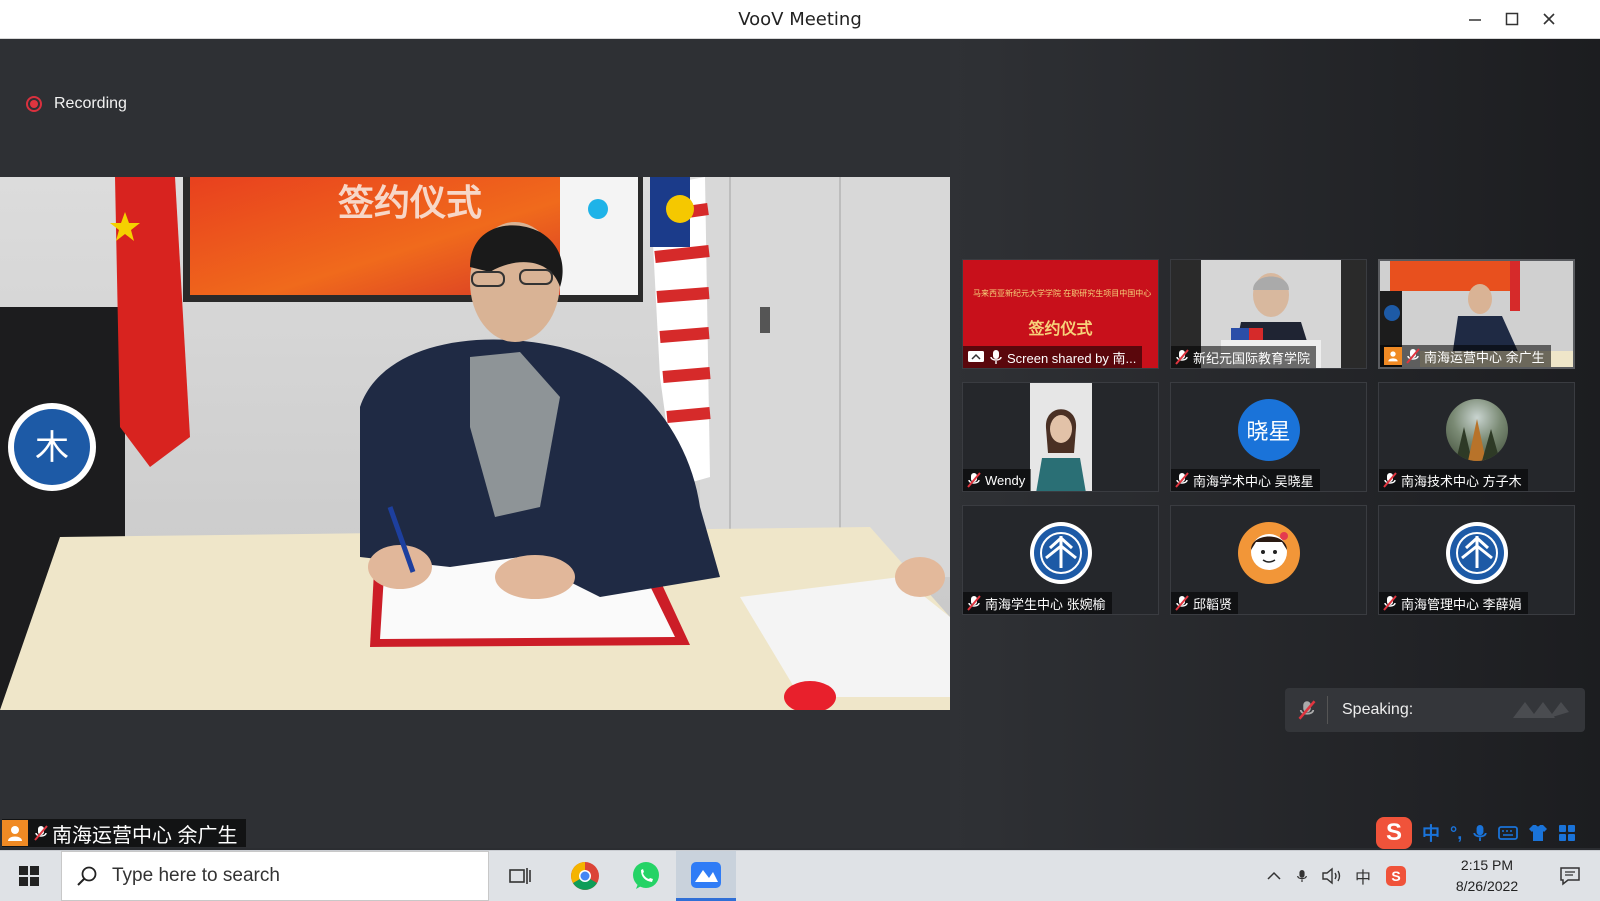  Describe the element at coordinates (1435, 710) in the screenshot. I see `speaking-indicator: Speaking:` at that location.